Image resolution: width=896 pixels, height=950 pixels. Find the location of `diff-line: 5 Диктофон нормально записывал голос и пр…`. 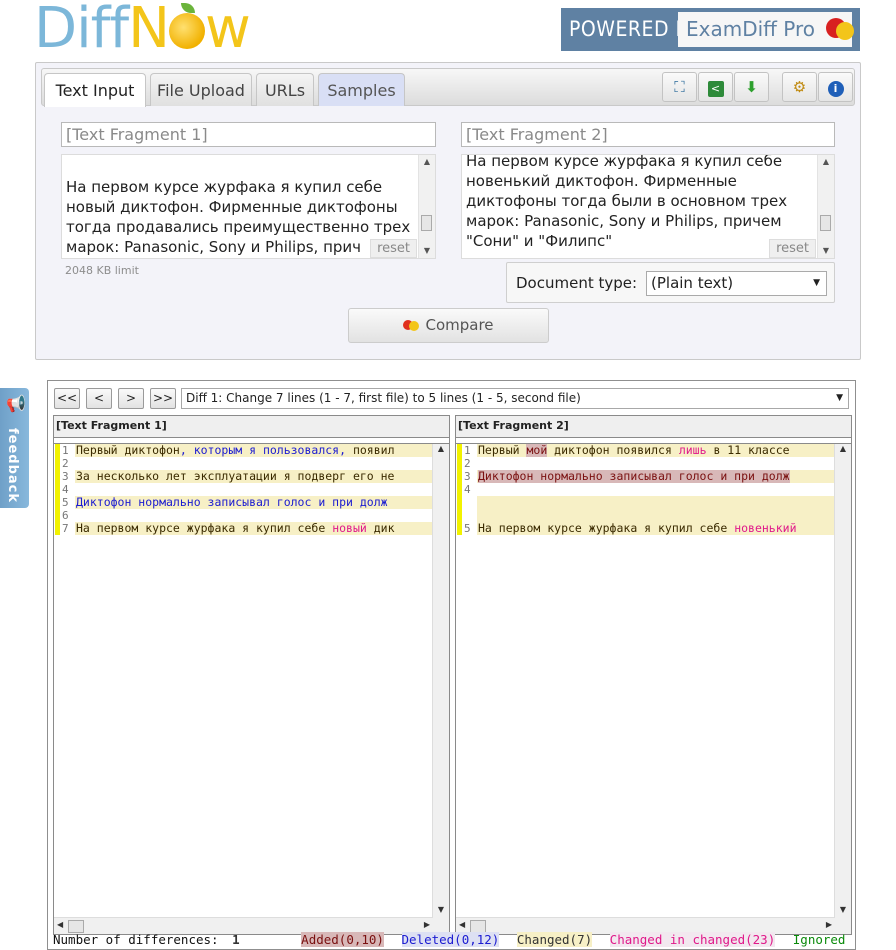

diff-line: 5 Диктофон нормально записывал голос и пр… is located at coordinates (243, 502).